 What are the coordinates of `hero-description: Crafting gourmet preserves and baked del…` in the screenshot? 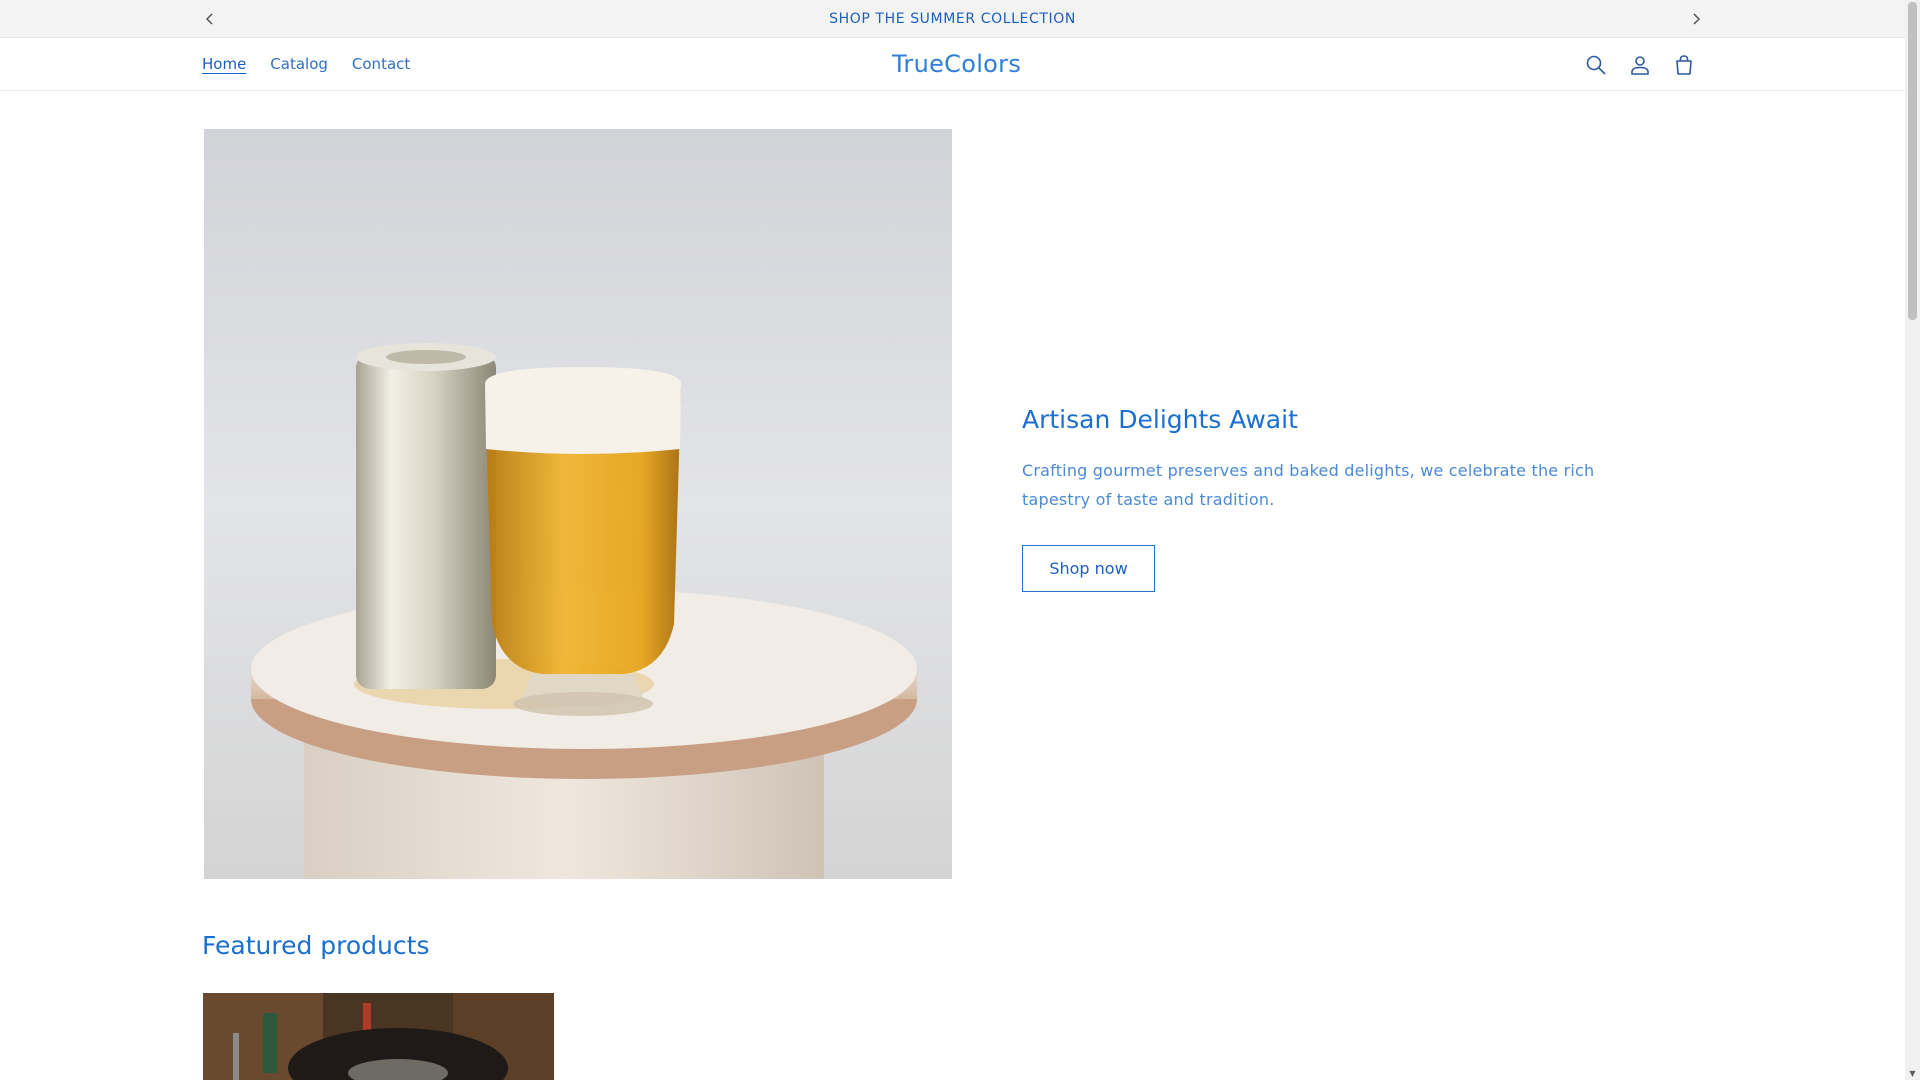 It's located at (1308, 485).